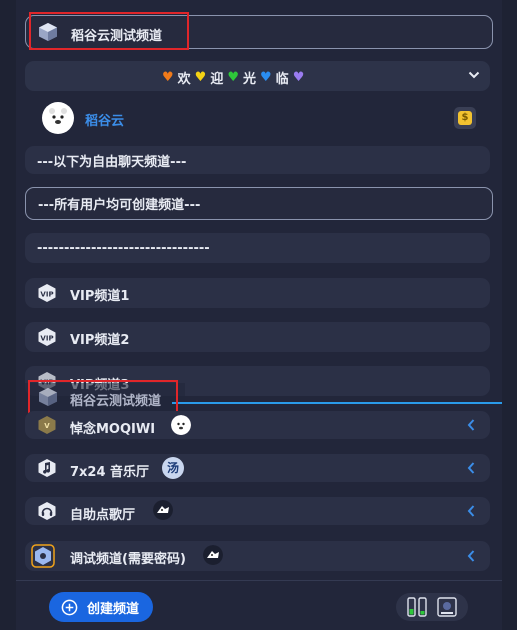 The image size is (517, 630). What do you see at coordinates (113, 609) in the screenshot?
I see `create-channel-label: 创建频道` at bounding box center [113, 609].